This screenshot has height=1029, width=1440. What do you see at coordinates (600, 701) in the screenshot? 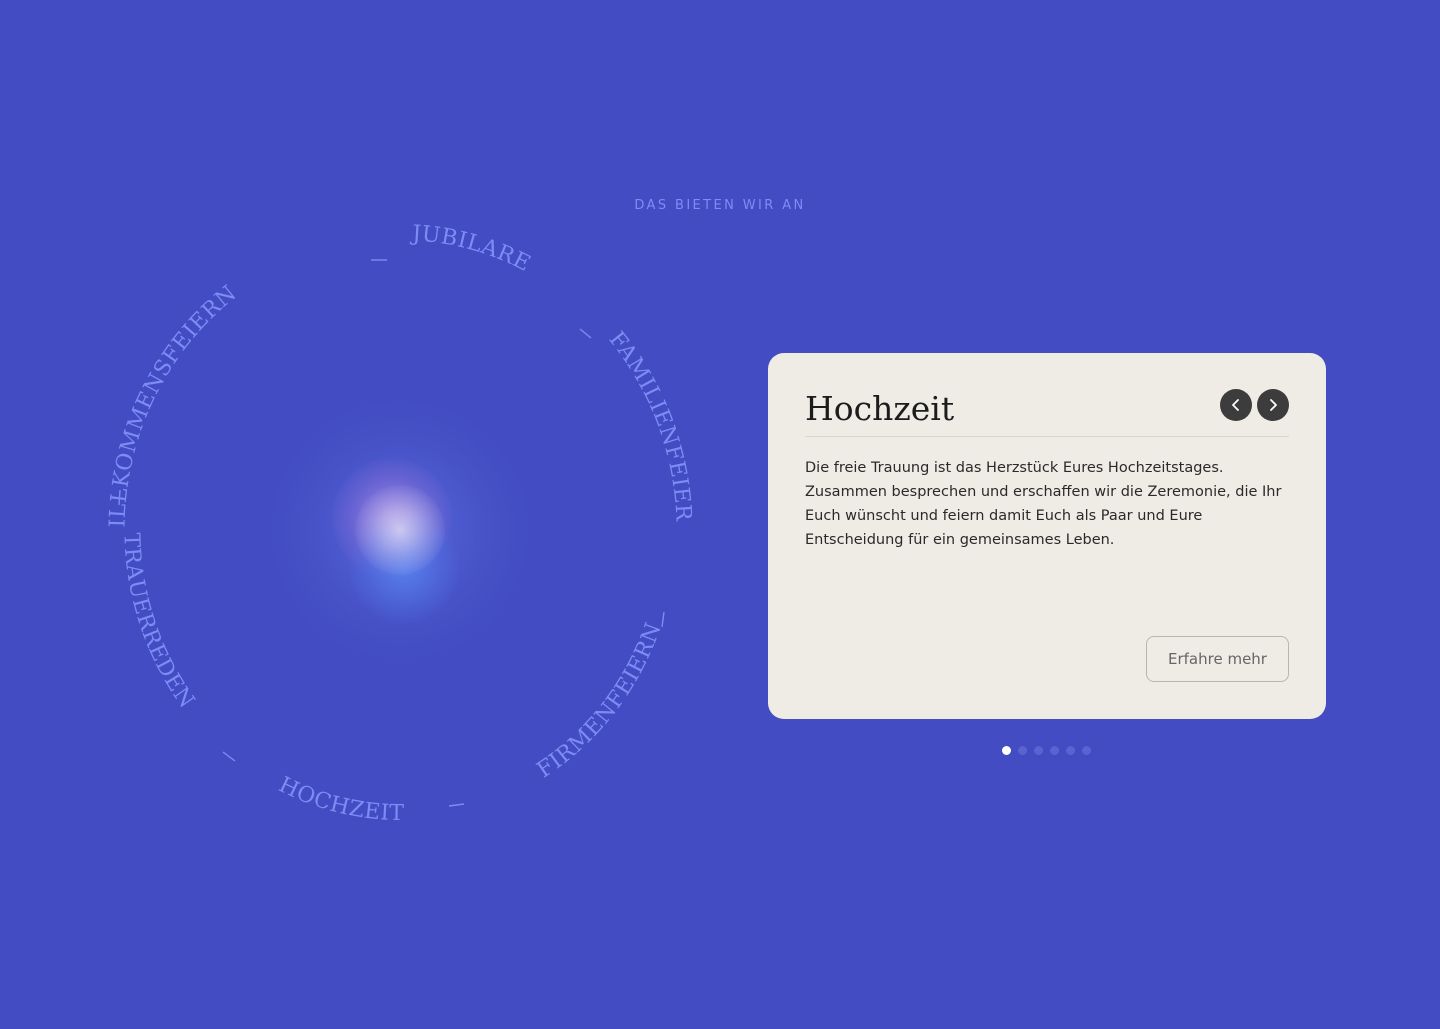
I see `ring-item-firmenfeiern: FIRMENFEIERN` at bounding box center [600, 701].